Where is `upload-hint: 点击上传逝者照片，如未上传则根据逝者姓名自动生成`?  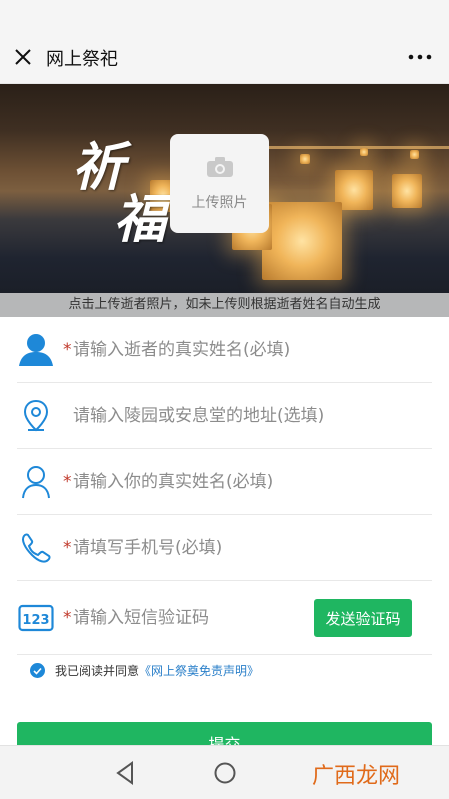
upload-hint: 点击上传逝者照片，如未上传则根据逝者姓名自动生成 is located at coordinates (224, 305).